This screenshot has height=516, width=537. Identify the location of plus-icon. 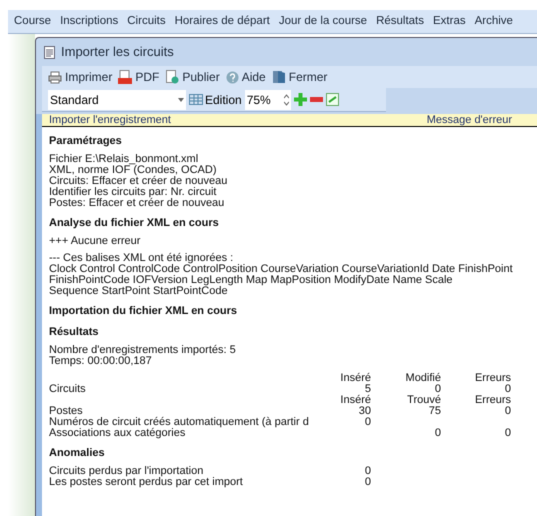
(300, 99).